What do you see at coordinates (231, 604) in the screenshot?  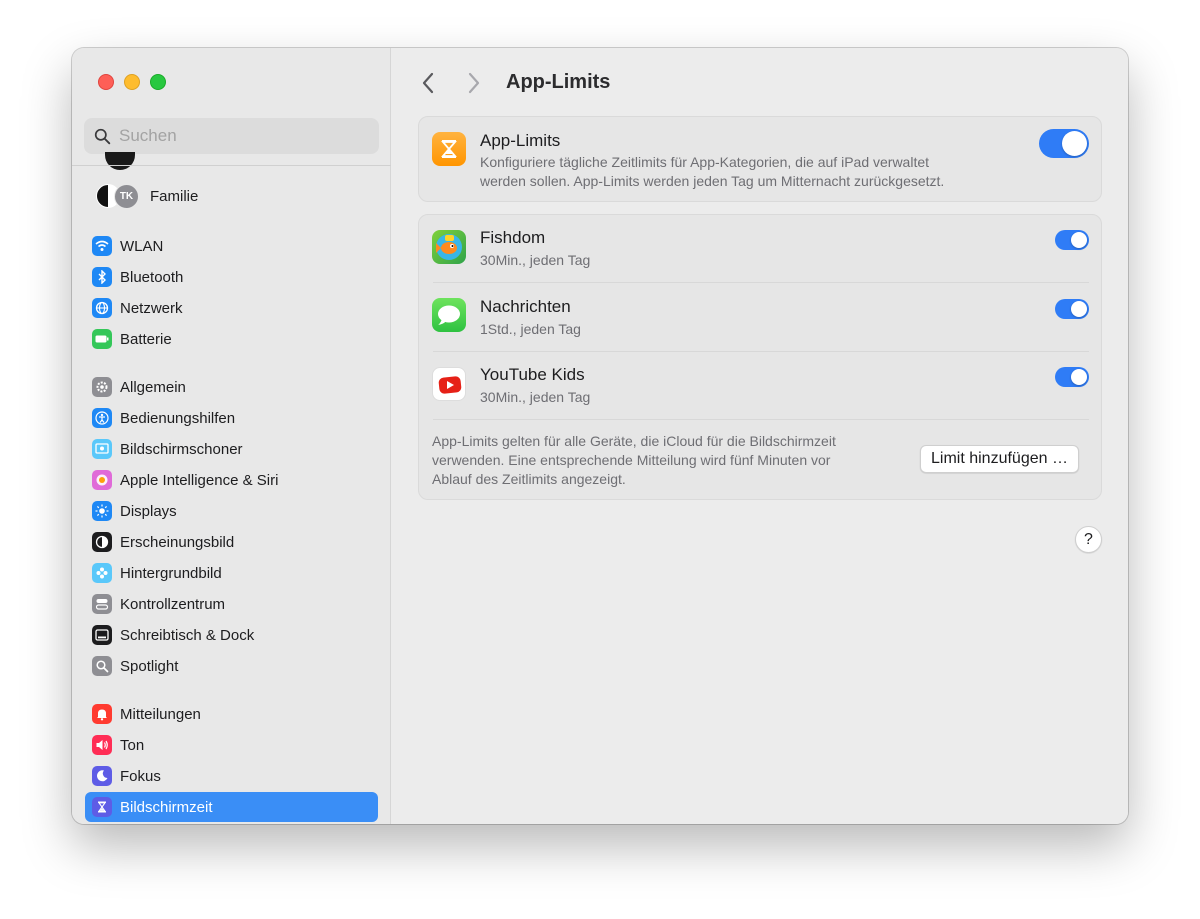 I see `sidebar-item-kontrollzentrum: Kontrollzentrum` at bounding box center [231, 604].